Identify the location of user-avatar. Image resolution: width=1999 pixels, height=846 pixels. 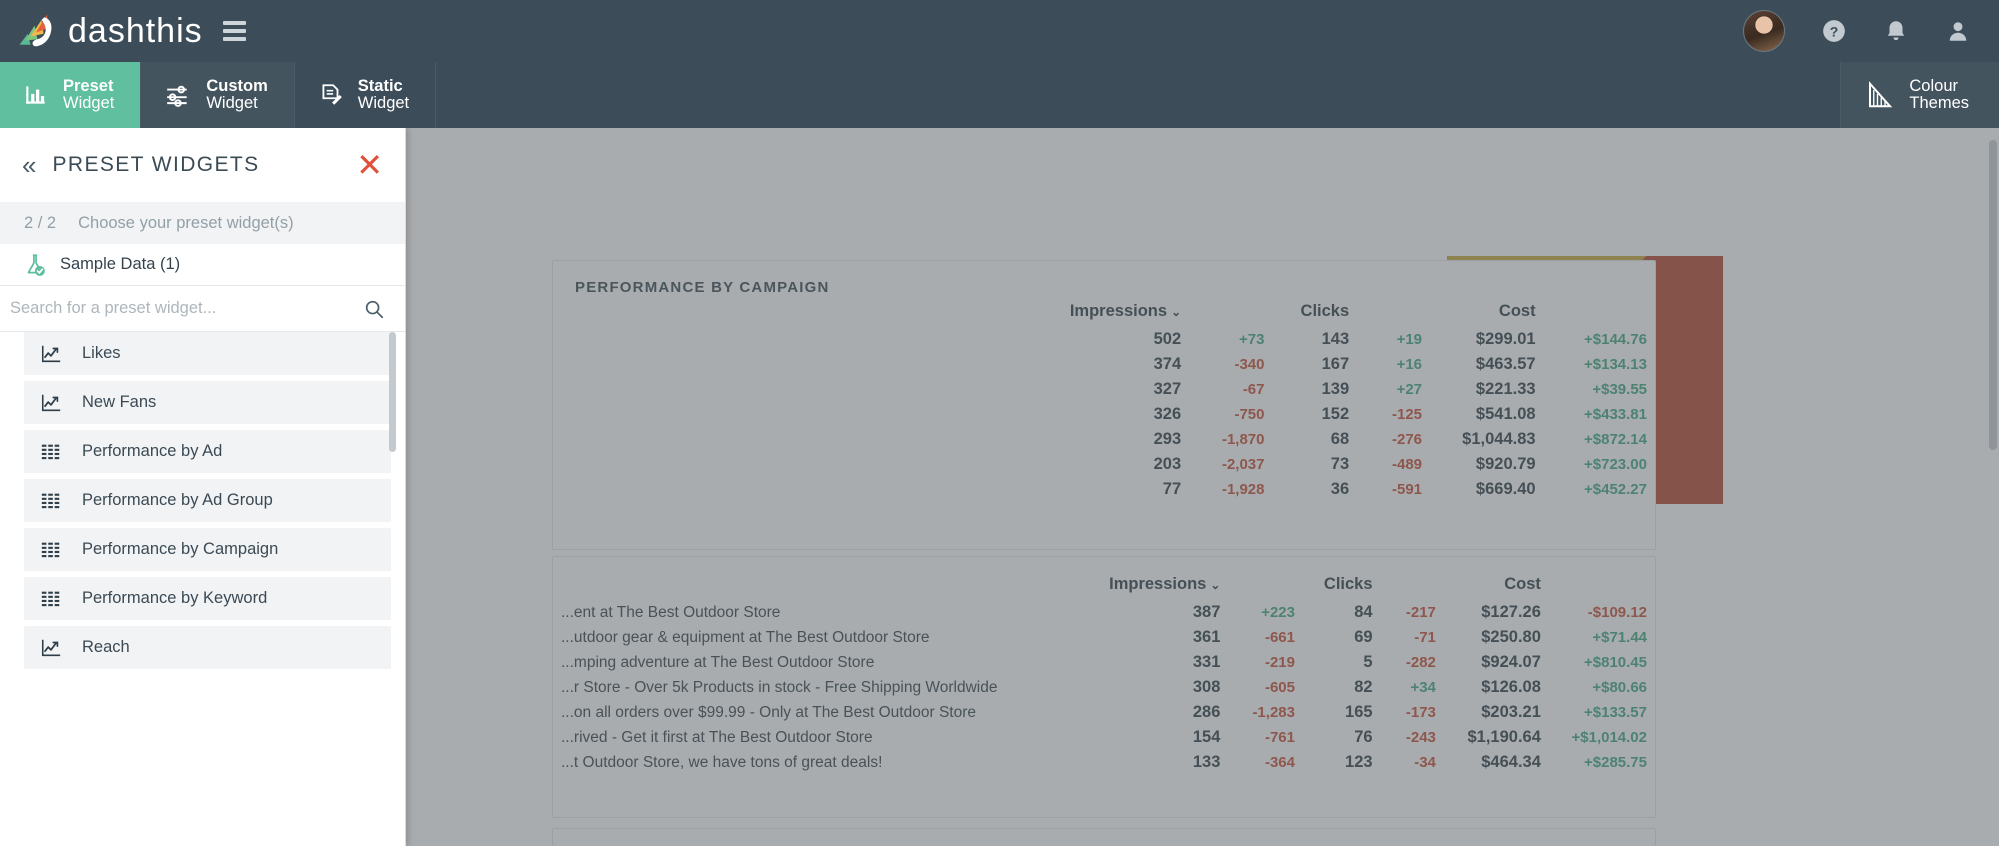
(1764, 31).